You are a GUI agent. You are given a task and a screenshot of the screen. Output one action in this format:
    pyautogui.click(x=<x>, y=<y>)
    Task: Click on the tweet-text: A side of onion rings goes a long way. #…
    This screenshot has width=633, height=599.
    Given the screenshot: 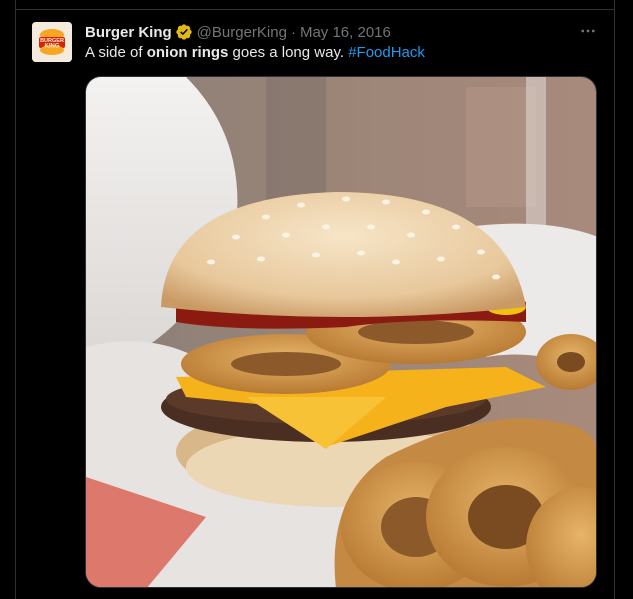 What is the action you would take?
    pyautogui.click(x=255, y=53)
    